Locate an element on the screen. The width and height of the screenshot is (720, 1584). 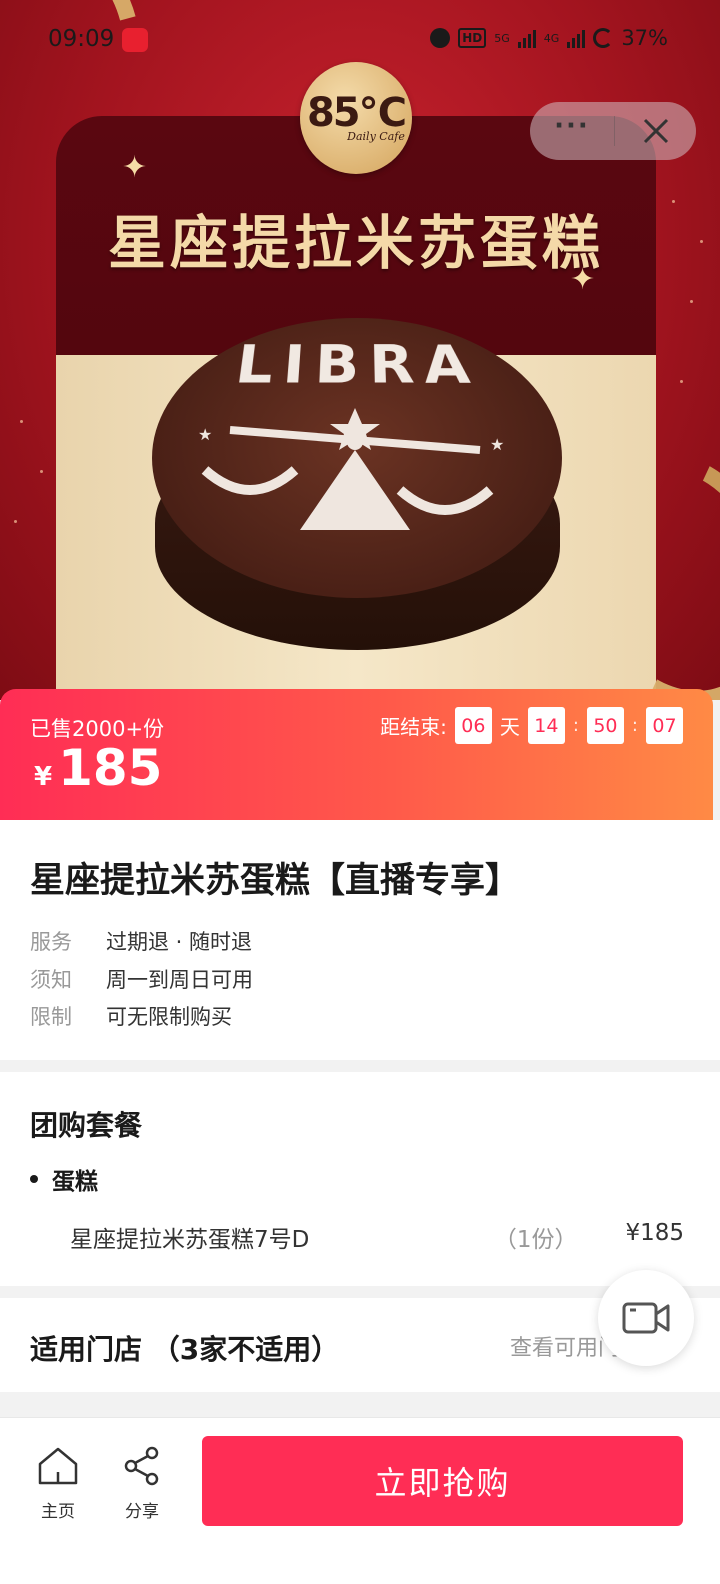
miniprogram-capsule: ··· is located at coordinates (613, 131).